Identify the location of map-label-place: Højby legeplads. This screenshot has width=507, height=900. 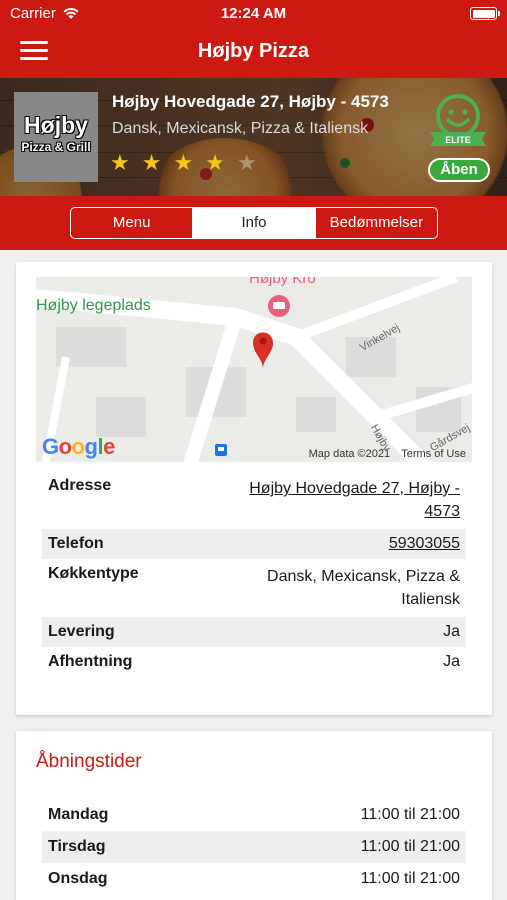
(93, 305).